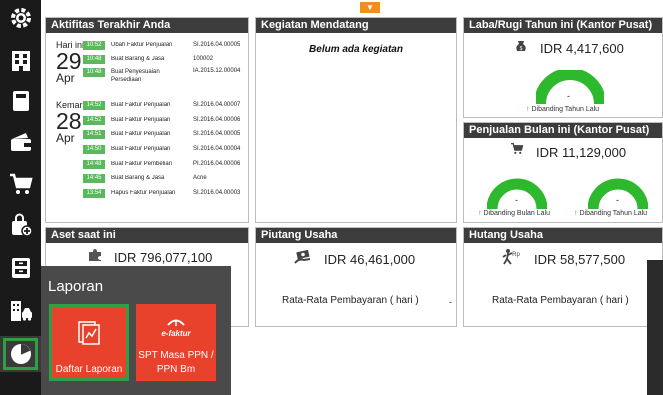  I want to click on panel-title: Laba/Rugi Tahun ini (Kantor Pusat), so click(563, 25).